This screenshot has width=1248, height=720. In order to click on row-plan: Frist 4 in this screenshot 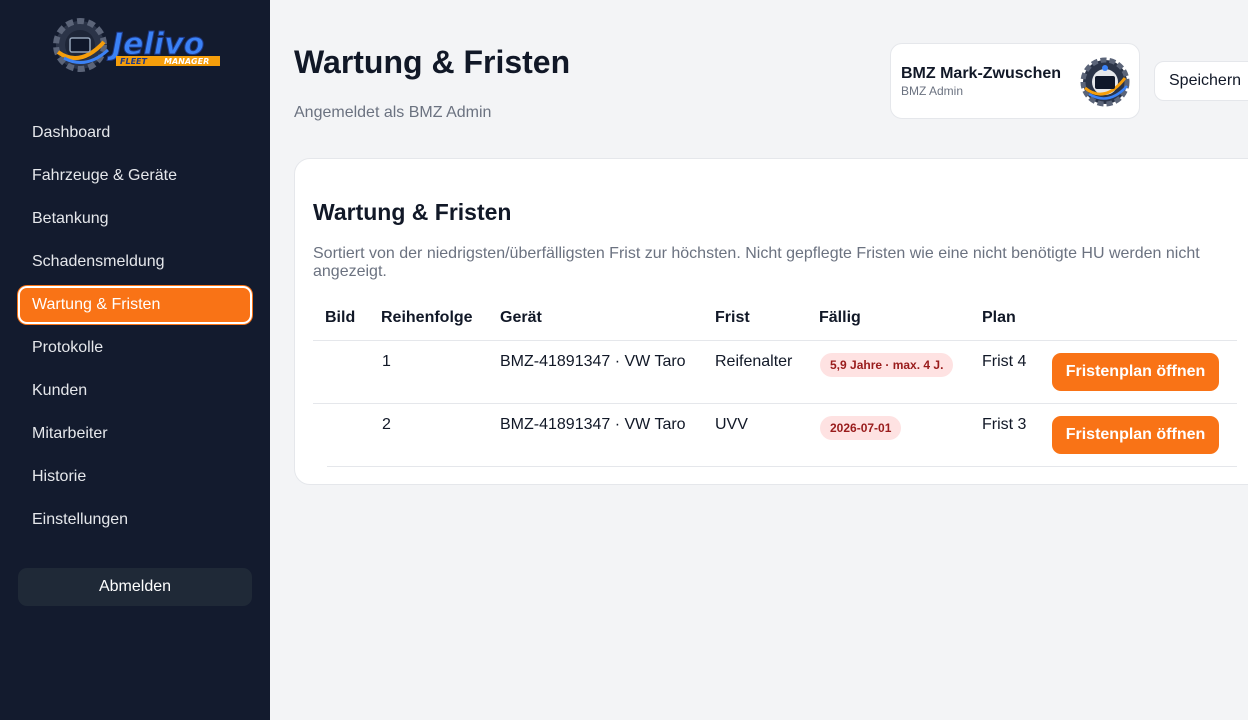, I will do `click(1004, 361)`.